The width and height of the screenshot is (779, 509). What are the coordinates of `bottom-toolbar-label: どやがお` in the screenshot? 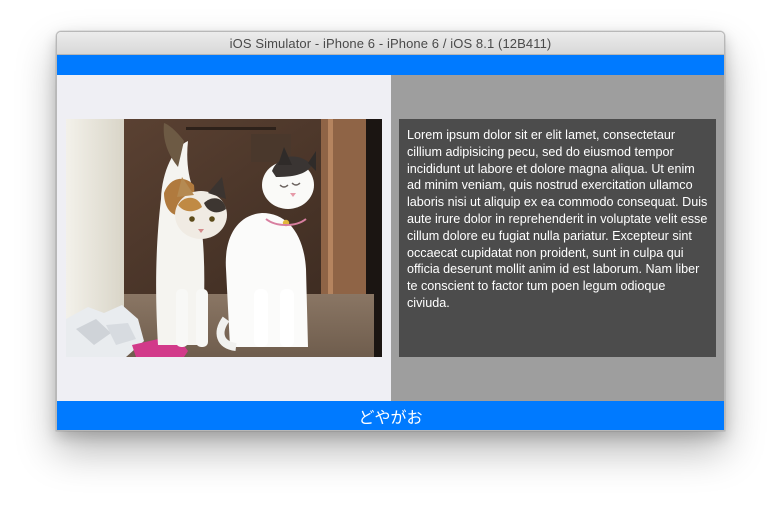 It's located at (390, 417).